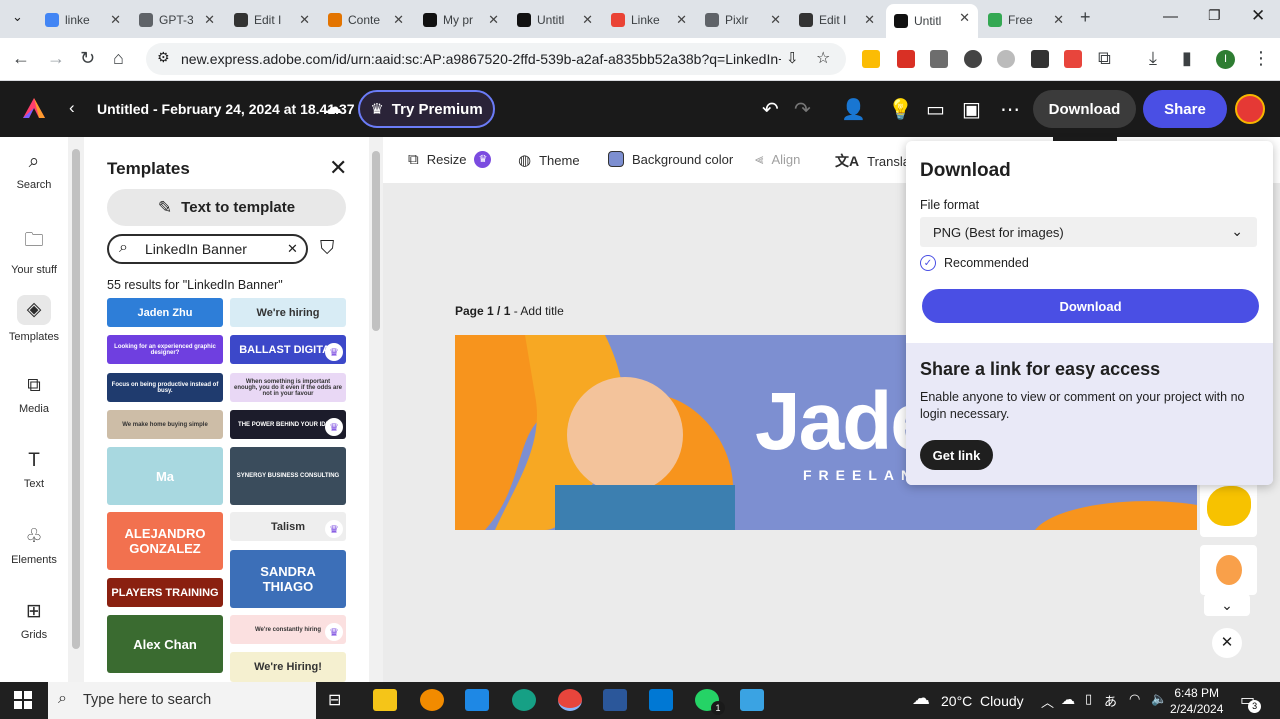 The image size is (1280, 719). What do you see at coordinates (165, 476) in the screenshot?
I see `template-thumbnail: Ma` at bounding box center [165, 476].